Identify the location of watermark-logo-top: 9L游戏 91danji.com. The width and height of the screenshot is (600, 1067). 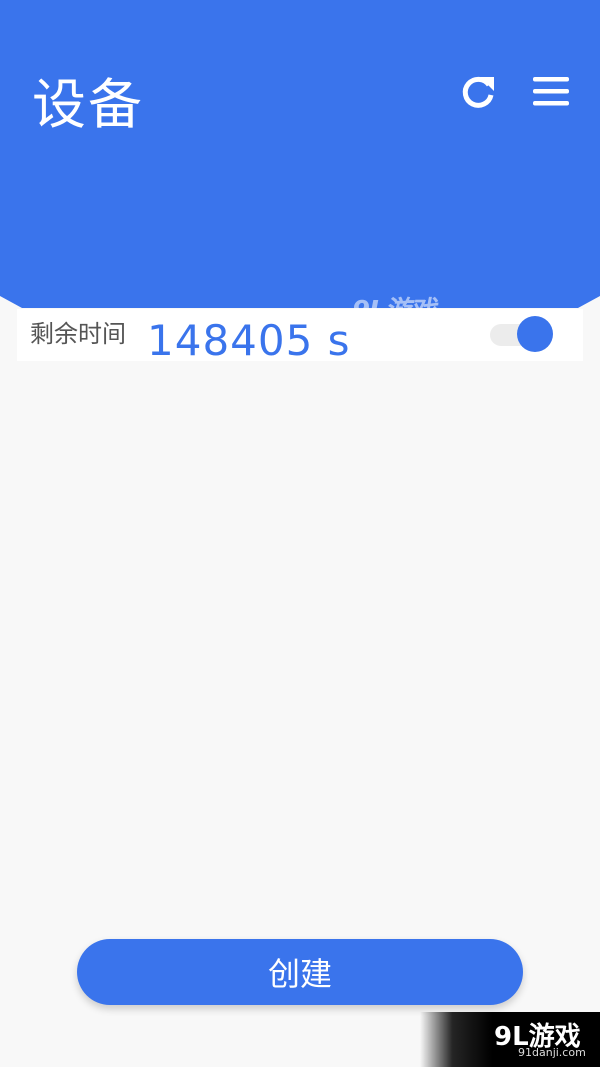
(403, 308).